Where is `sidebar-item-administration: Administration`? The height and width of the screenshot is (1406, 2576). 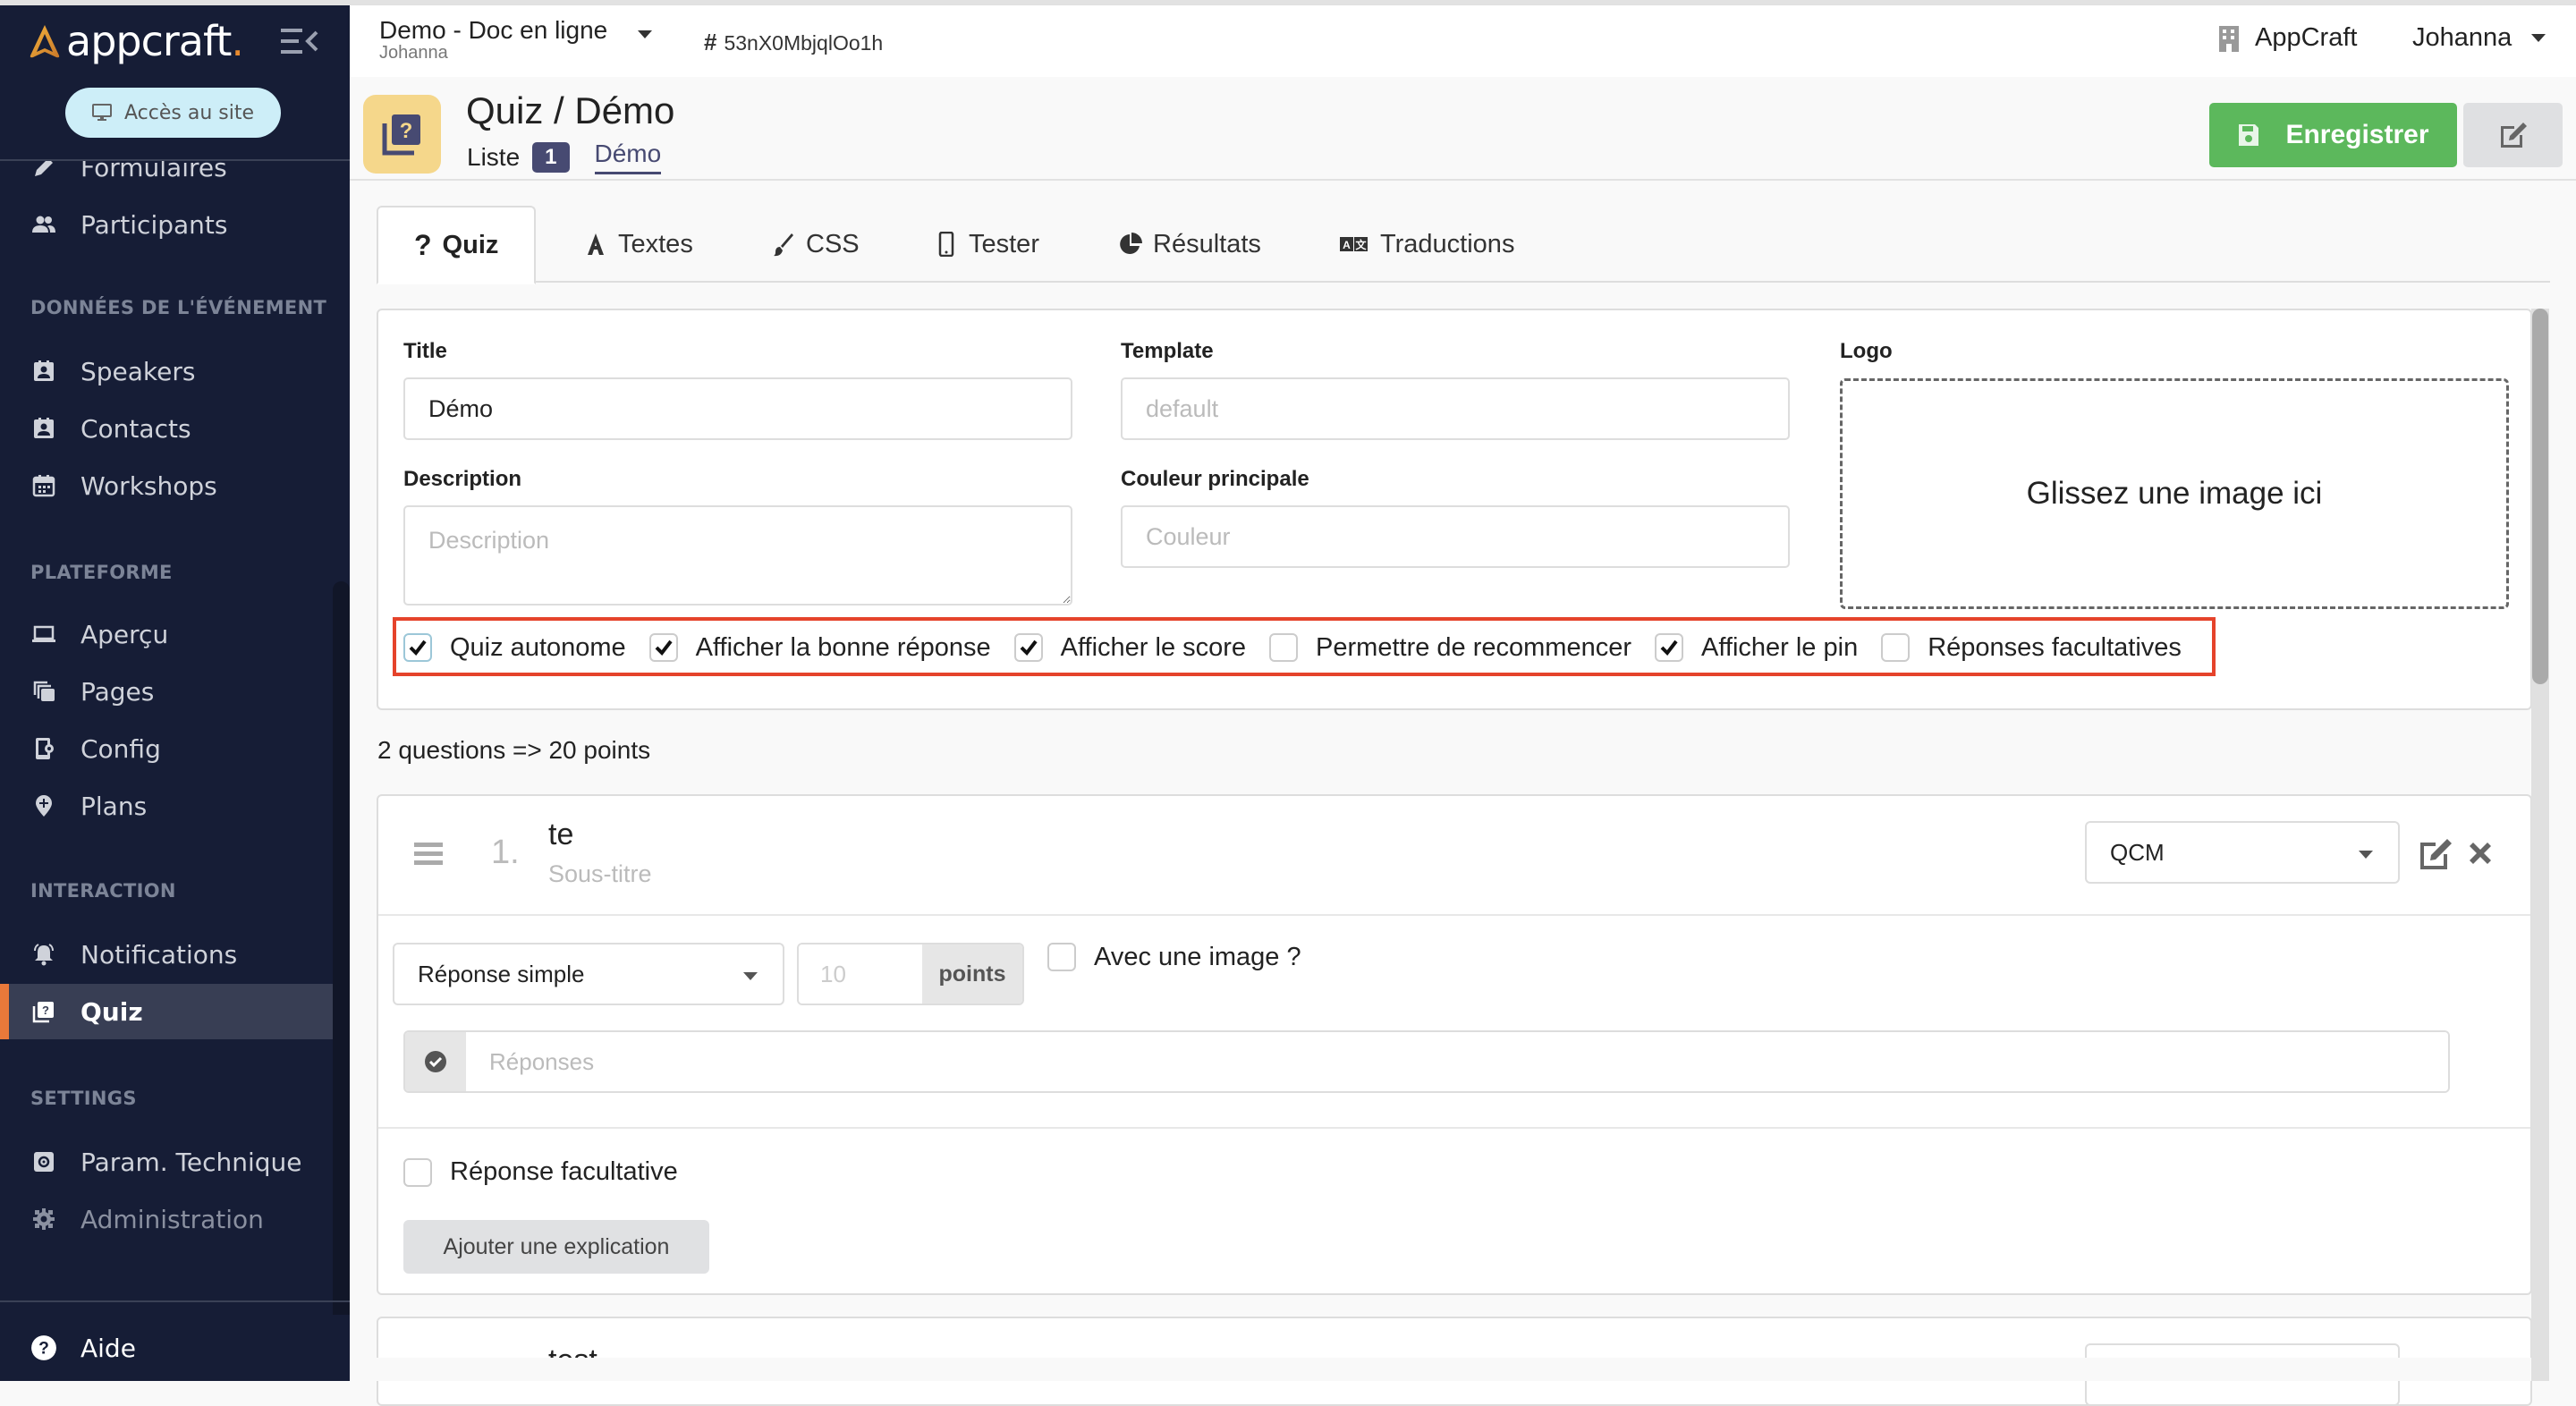
sidebar-item-administration: Administration is located at coordinates (166, 1219).